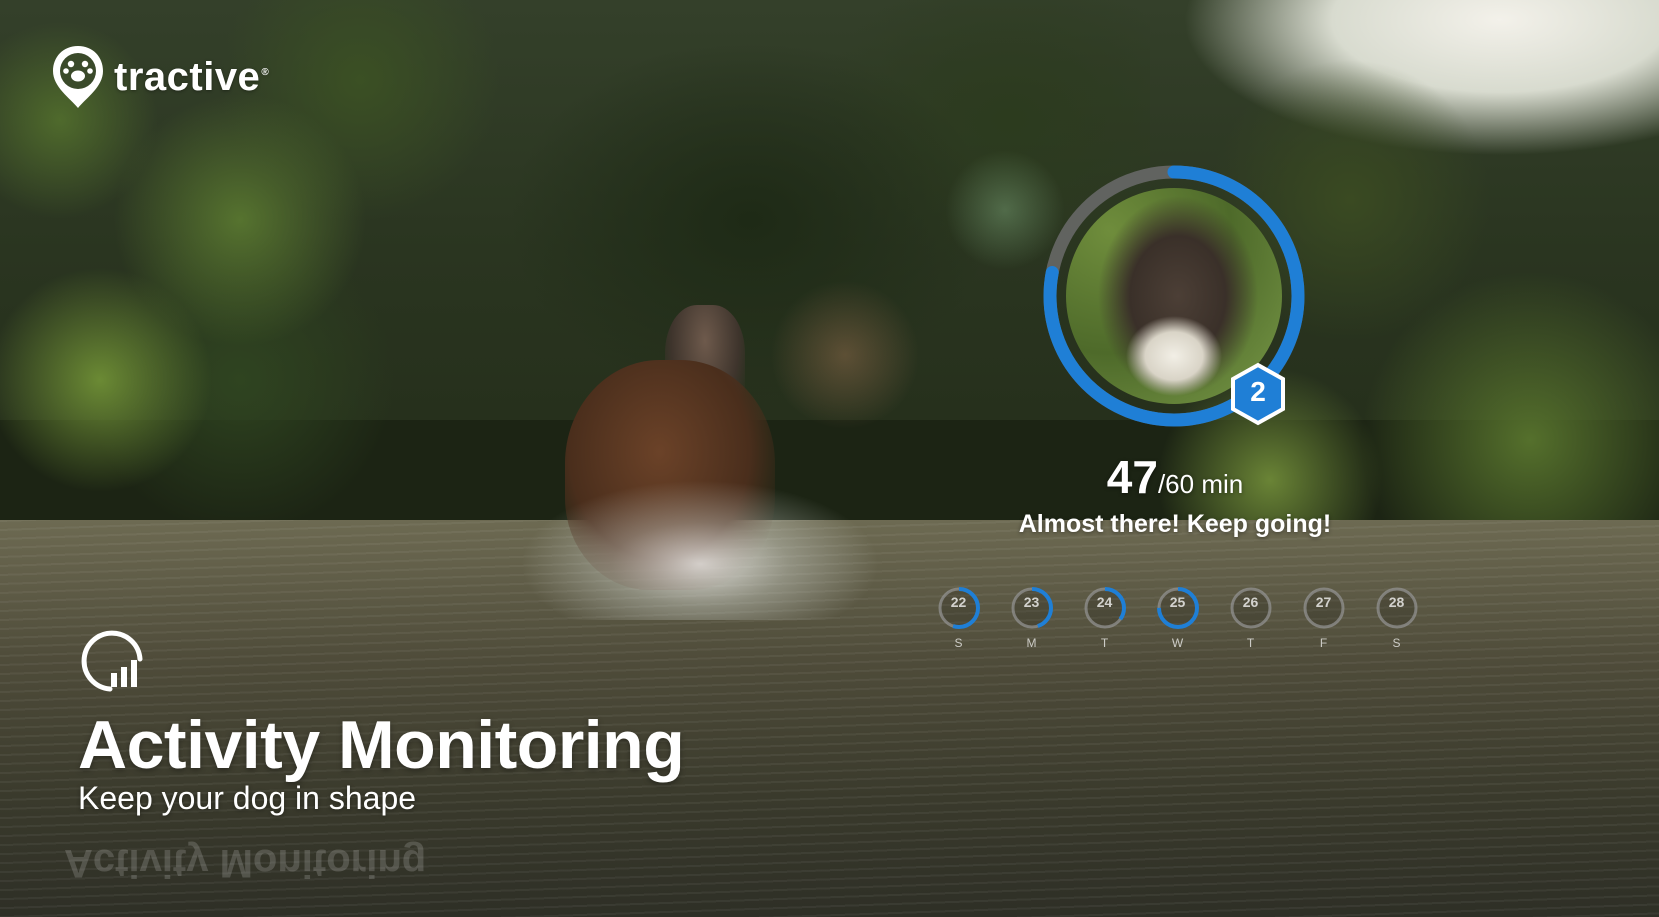  Describe the element at coordinates (1258, 391) in the screenshot. I see `level-badge-number: 2` at that location.